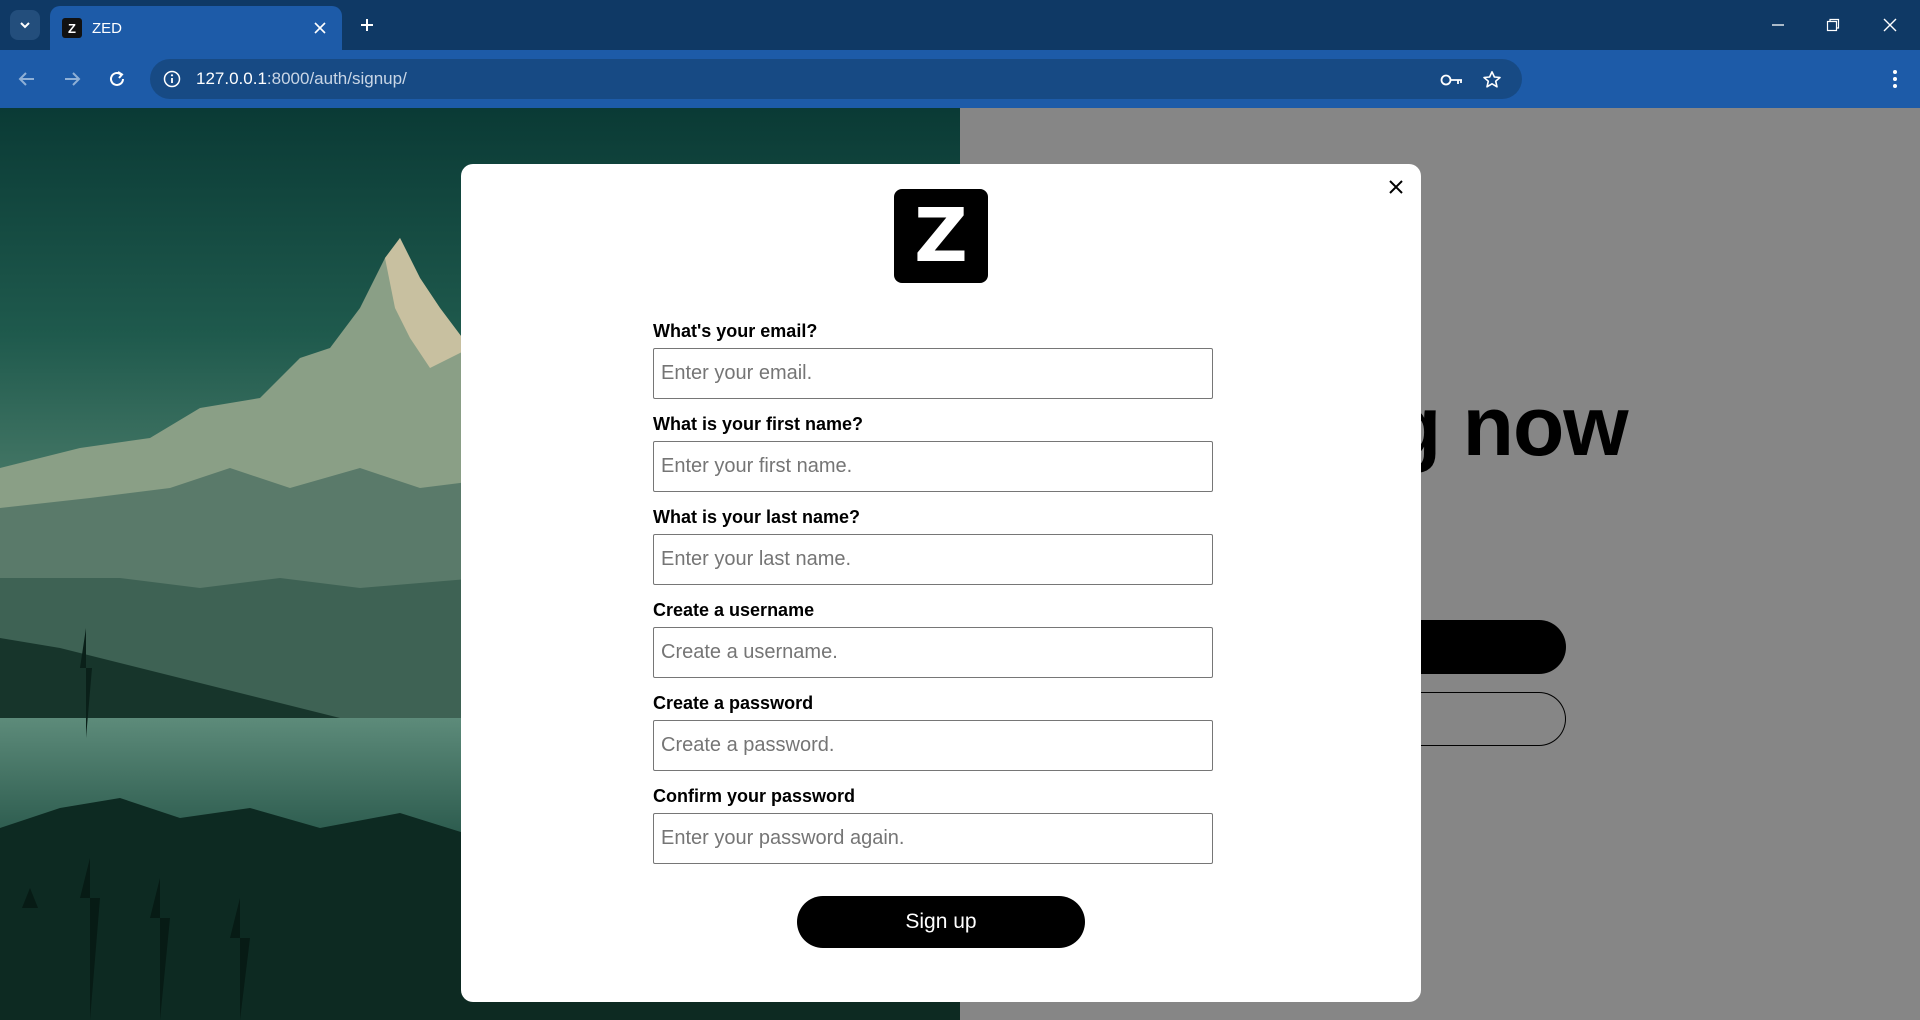 Image resolution: width=1920 pixels, height=1020 pixels. What do you see at coordinates (933, 745) in the screenshot?
I see `password-field` at bounding box center [933, 745].